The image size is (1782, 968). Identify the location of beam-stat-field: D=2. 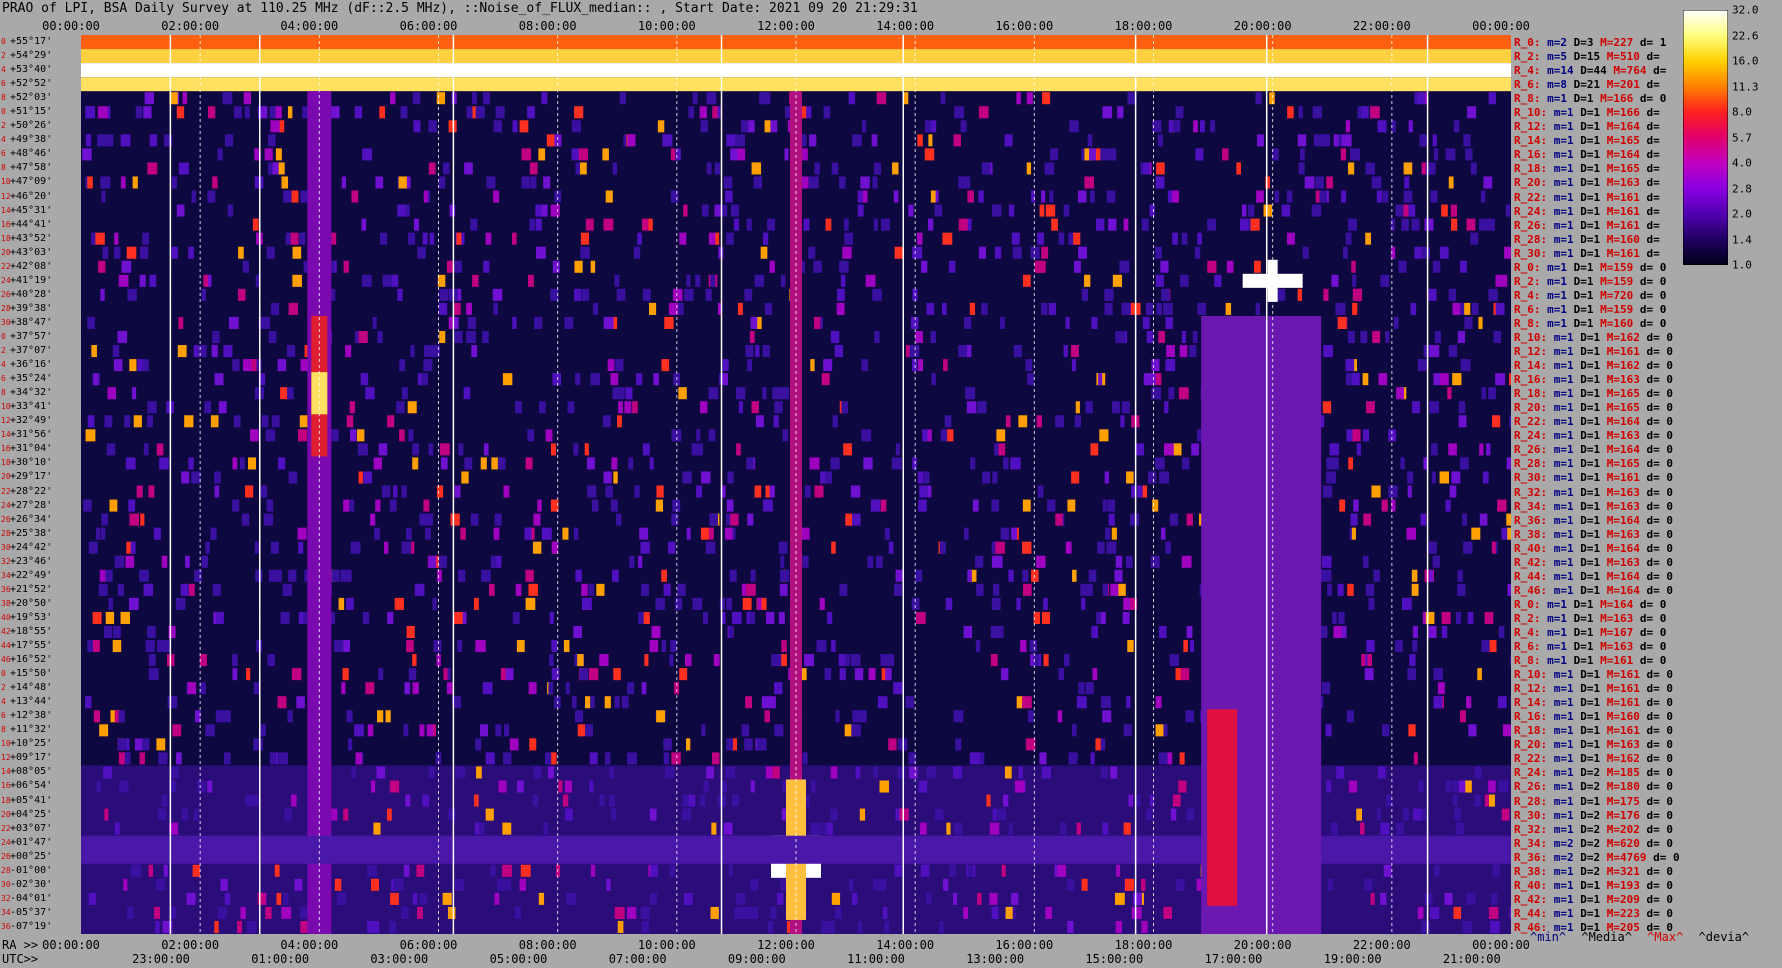
(1587, 815).